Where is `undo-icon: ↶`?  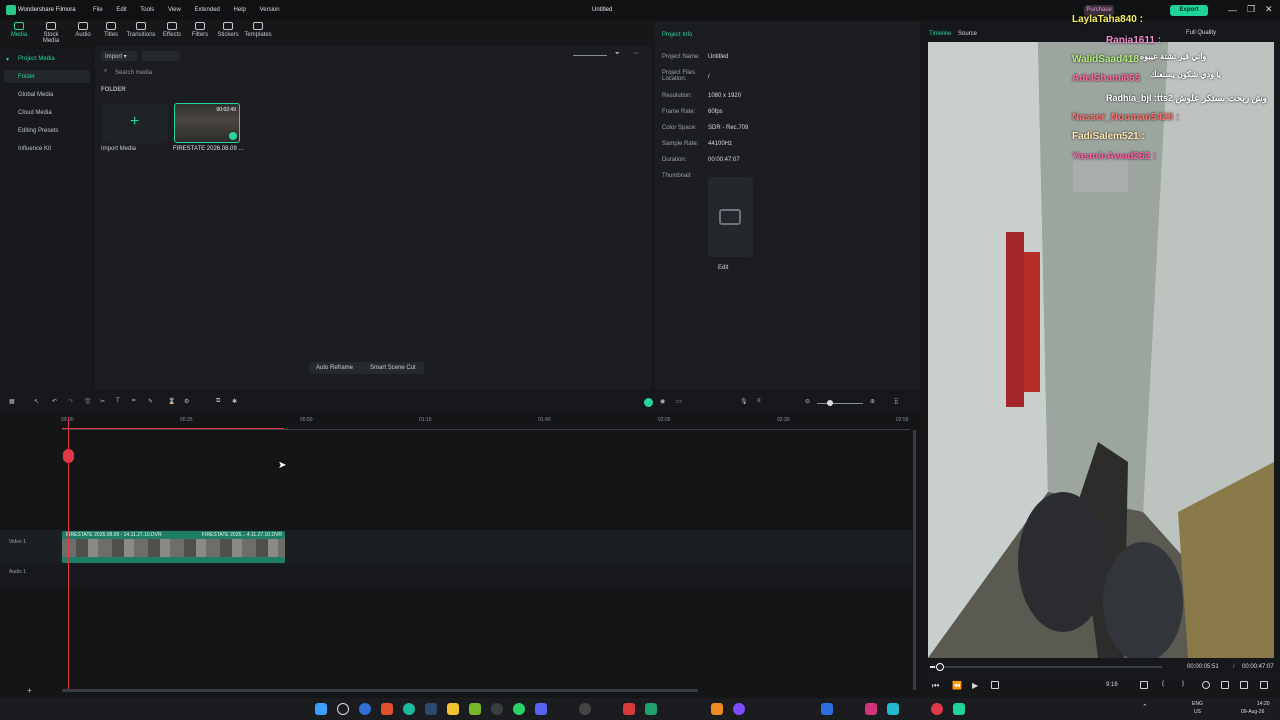 undo-icon: ↶ is located at coordinates (54, 401).